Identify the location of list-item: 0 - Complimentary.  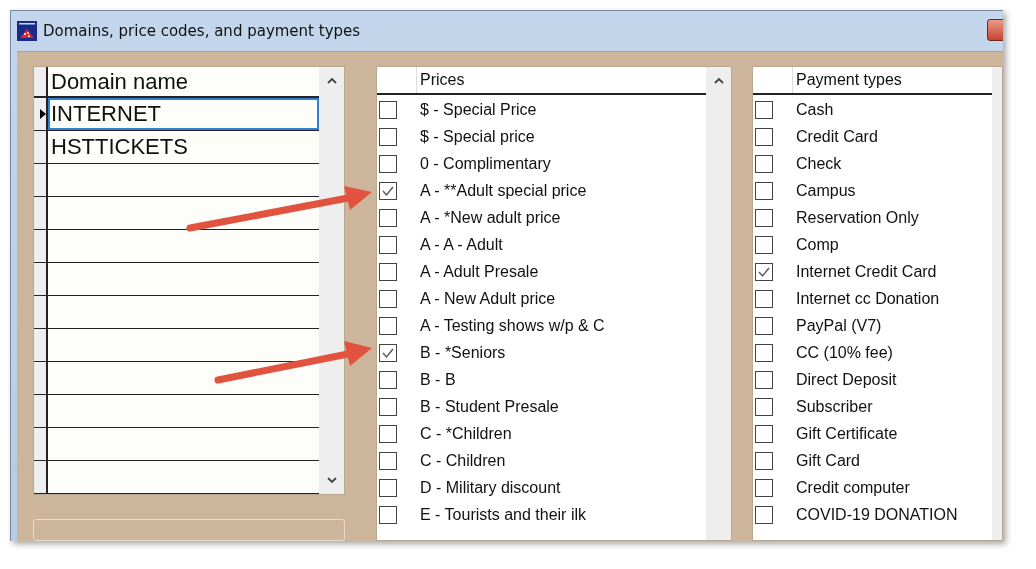
(484, 163).